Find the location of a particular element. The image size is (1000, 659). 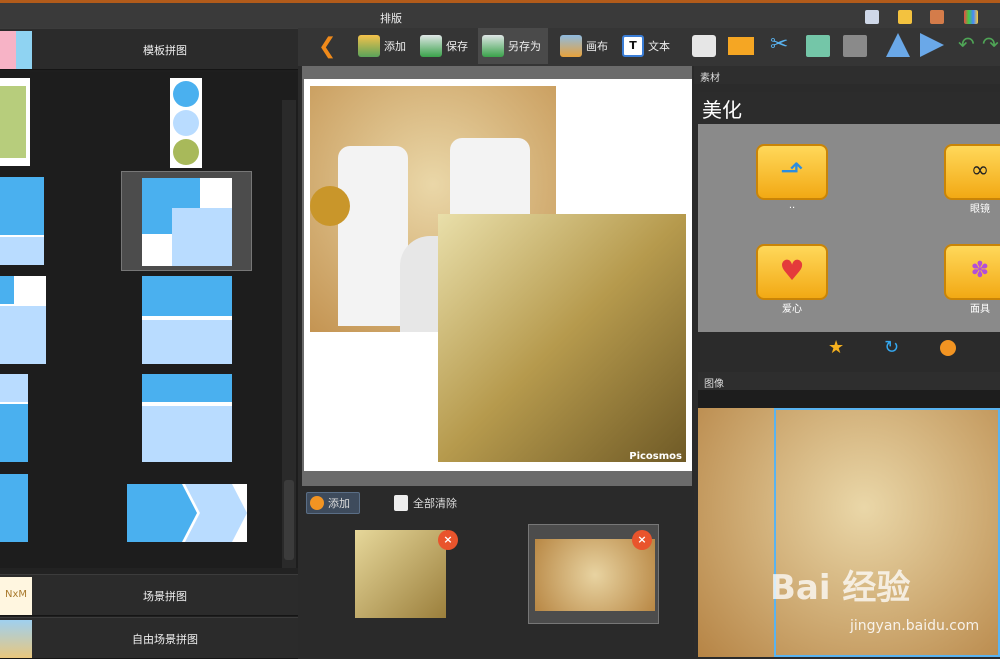

tray-add-button: 添加 is located at coordinates (333, 503).